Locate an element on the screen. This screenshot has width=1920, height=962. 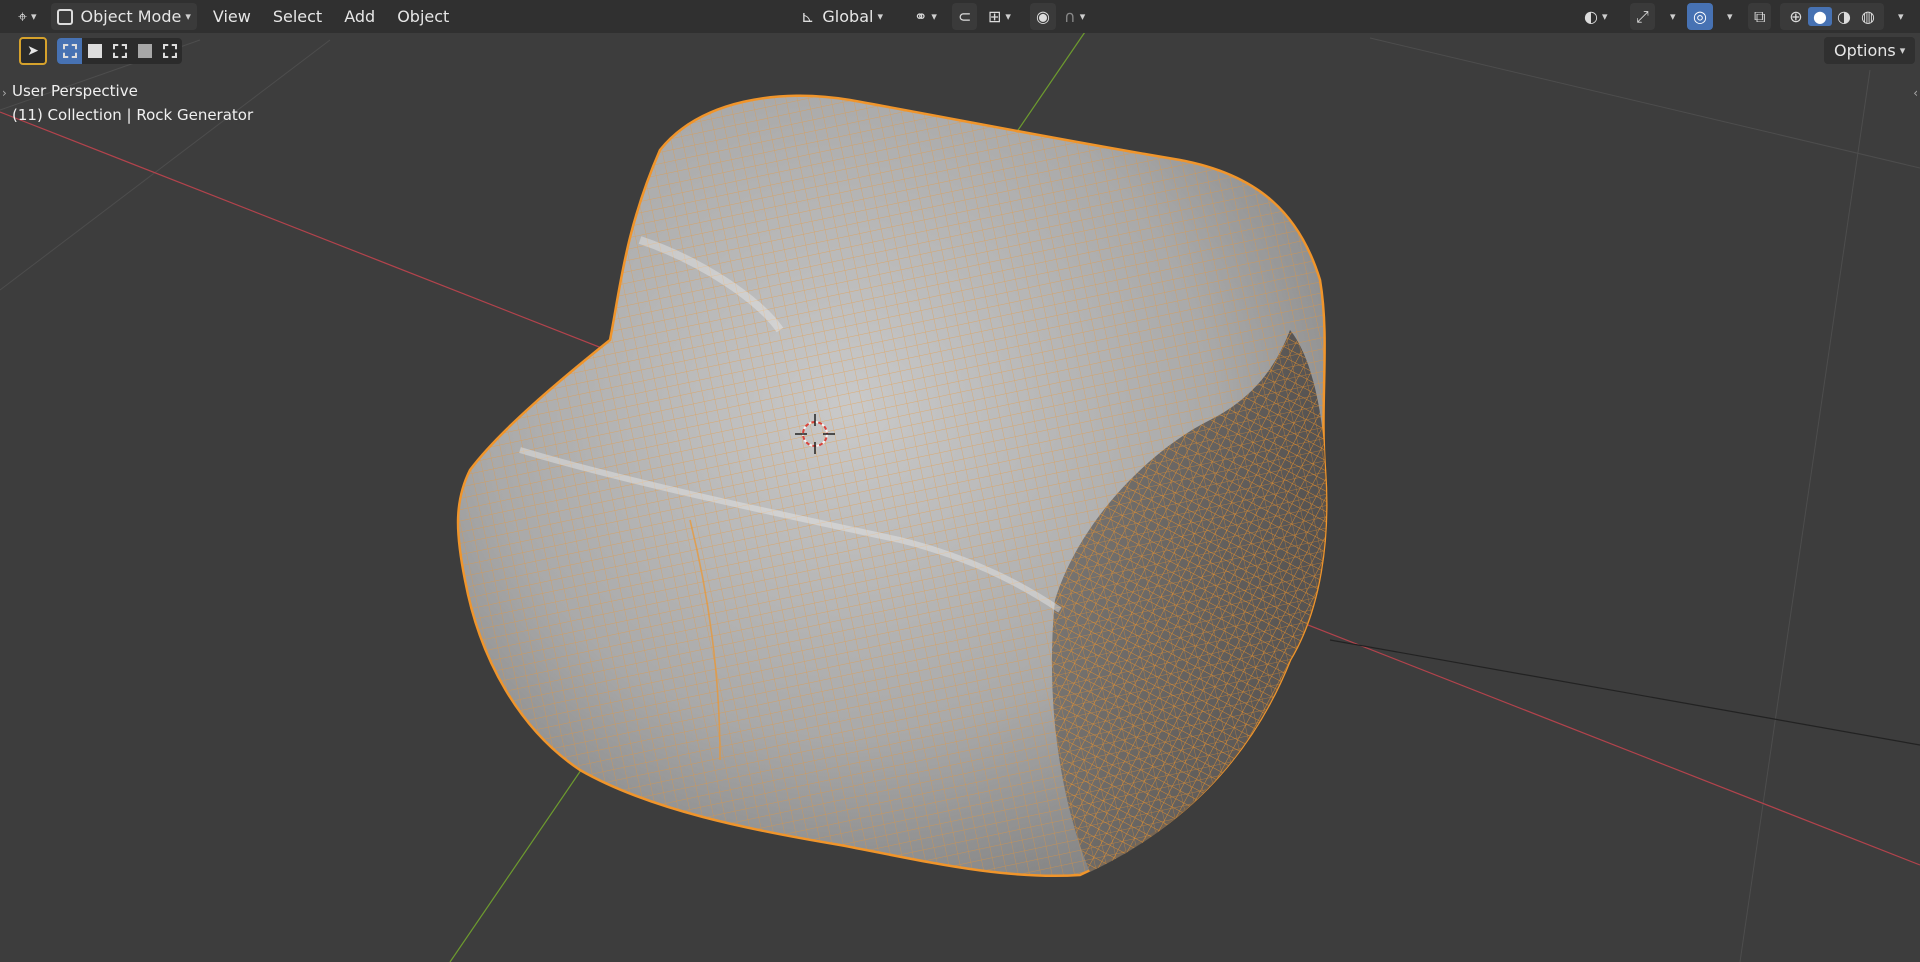
snap-icon: ⊂ is located at coordinates (965, 16).